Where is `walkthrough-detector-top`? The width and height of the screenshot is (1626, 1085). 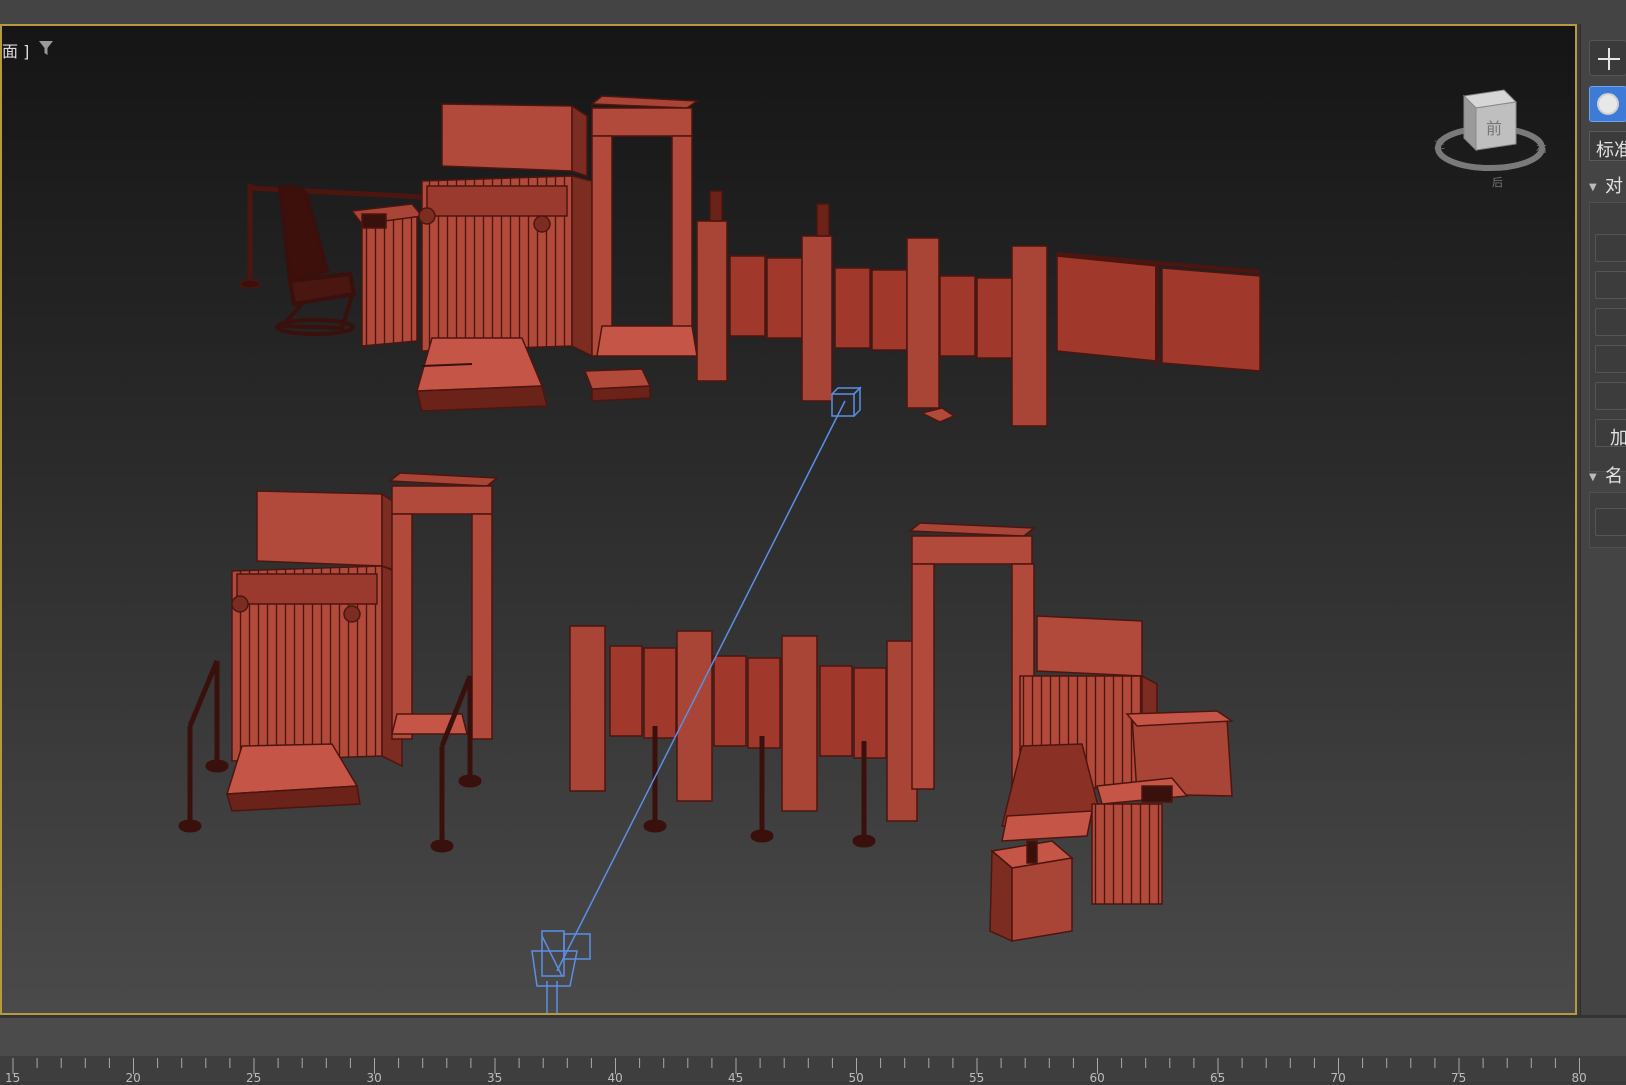
walkthrough-detector-top is located at coordinates (644, 226).